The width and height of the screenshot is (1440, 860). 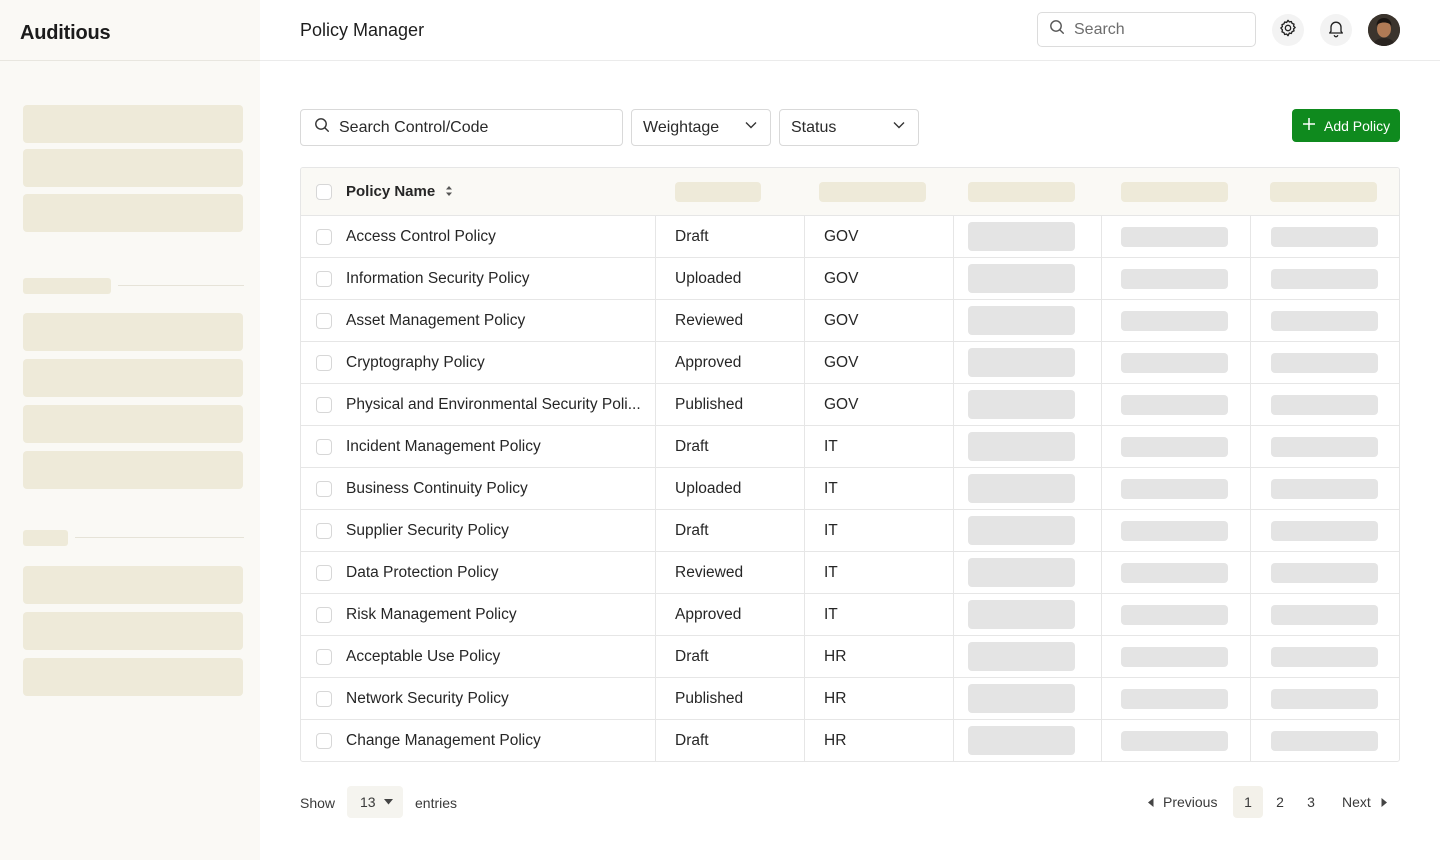 What do you see at coordinates (814, 127) in the screenshot?
I see `status-label: Status` at bounding box center [814, 127].